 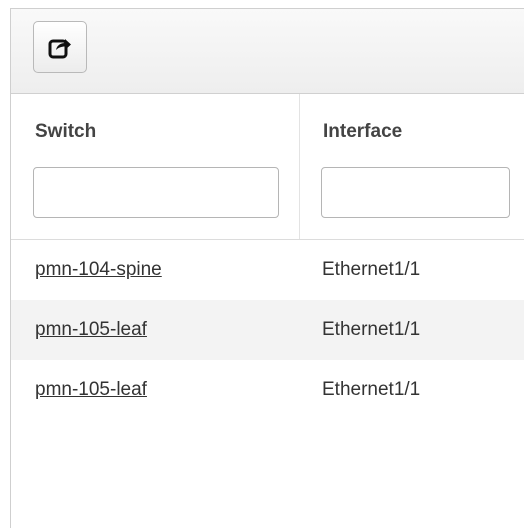 I want to click on switch-filter-input, so click(x=156, y=192).